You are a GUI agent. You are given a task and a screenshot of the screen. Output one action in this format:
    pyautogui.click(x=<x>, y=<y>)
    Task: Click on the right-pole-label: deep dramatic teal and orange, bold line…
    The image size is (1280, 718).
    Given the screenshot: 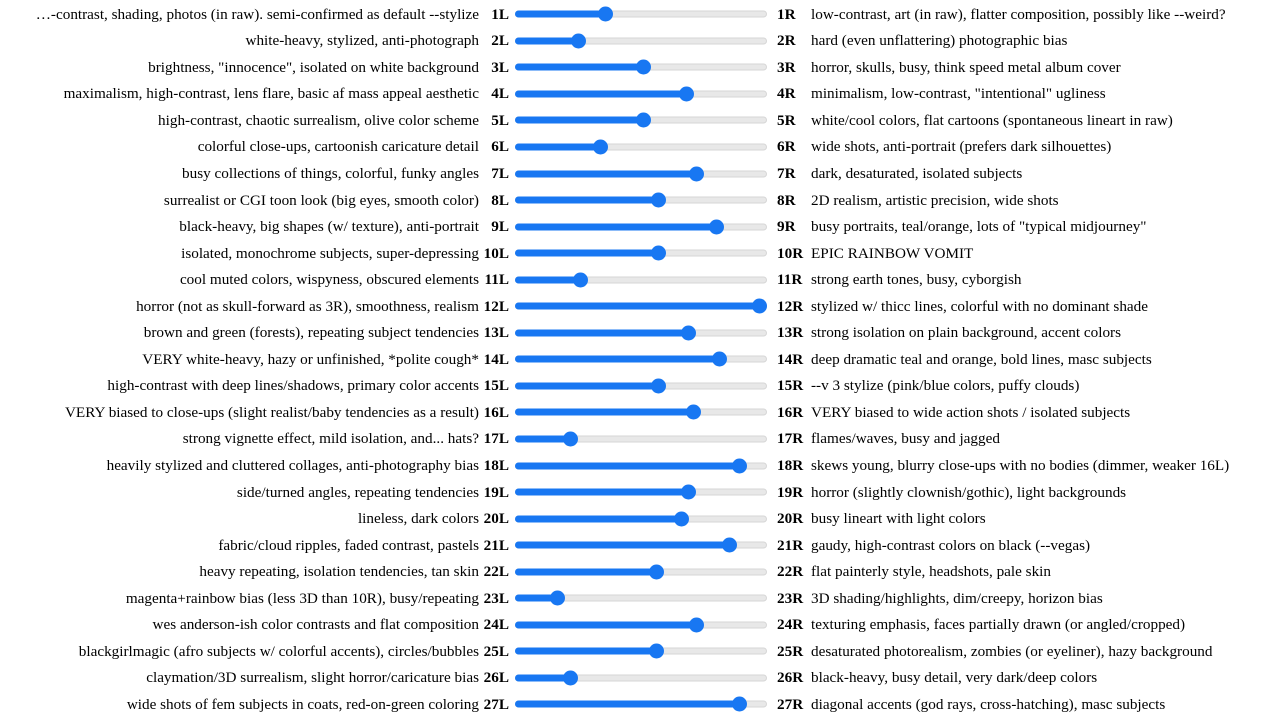 What is the action you would take?
    pyautogui.click(x=981, y=359)
    